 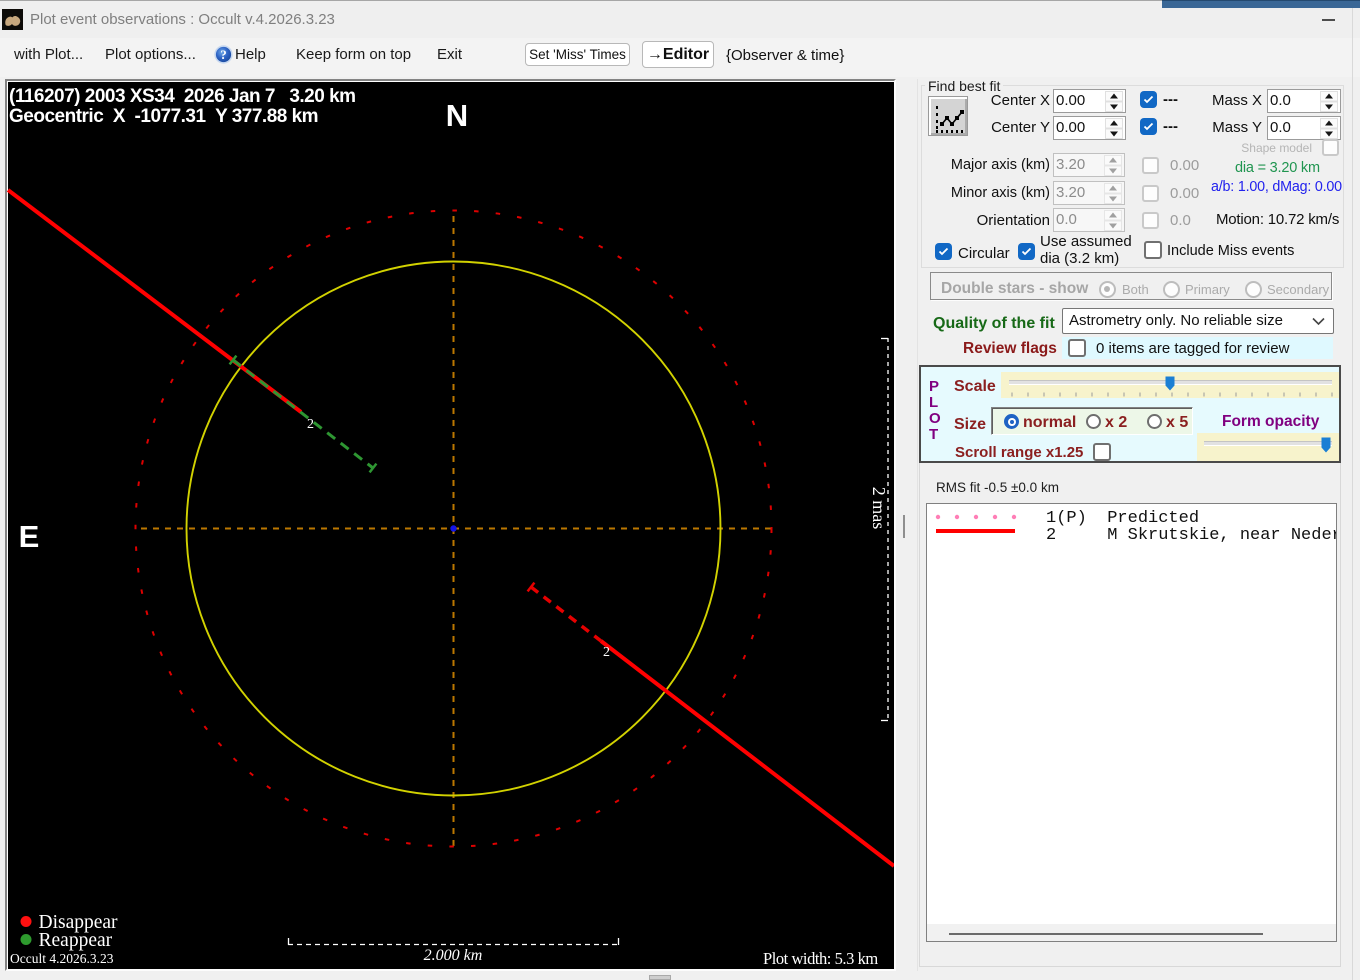 What do you see at coordinates (62, 958) in the screenshot?
I see `svg-text: Occult 4.2026.3.23` at bounding box center [62, 958].